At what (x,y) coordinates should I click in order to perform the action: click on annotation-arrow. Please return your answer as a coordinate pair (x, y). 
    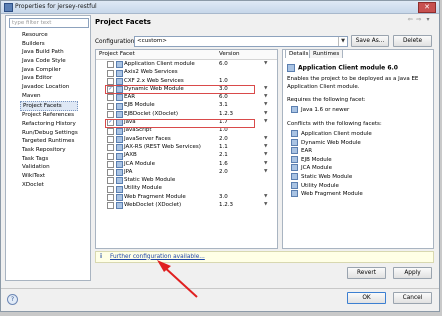
    Looking at the image, I should click on (177, 279).